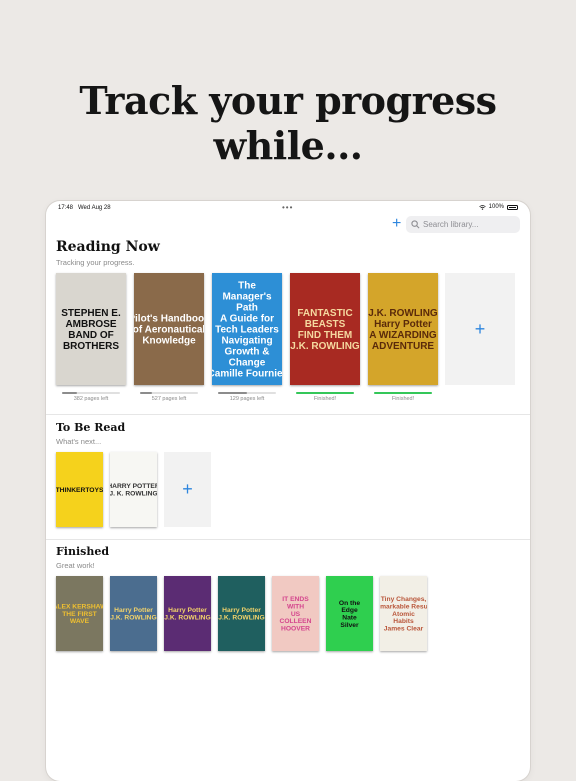 This screenshot has width=576, height=781. I want to click on book-cover: ALEX KERSHAWTHE FIRSTWAVE, so click(79, 613).